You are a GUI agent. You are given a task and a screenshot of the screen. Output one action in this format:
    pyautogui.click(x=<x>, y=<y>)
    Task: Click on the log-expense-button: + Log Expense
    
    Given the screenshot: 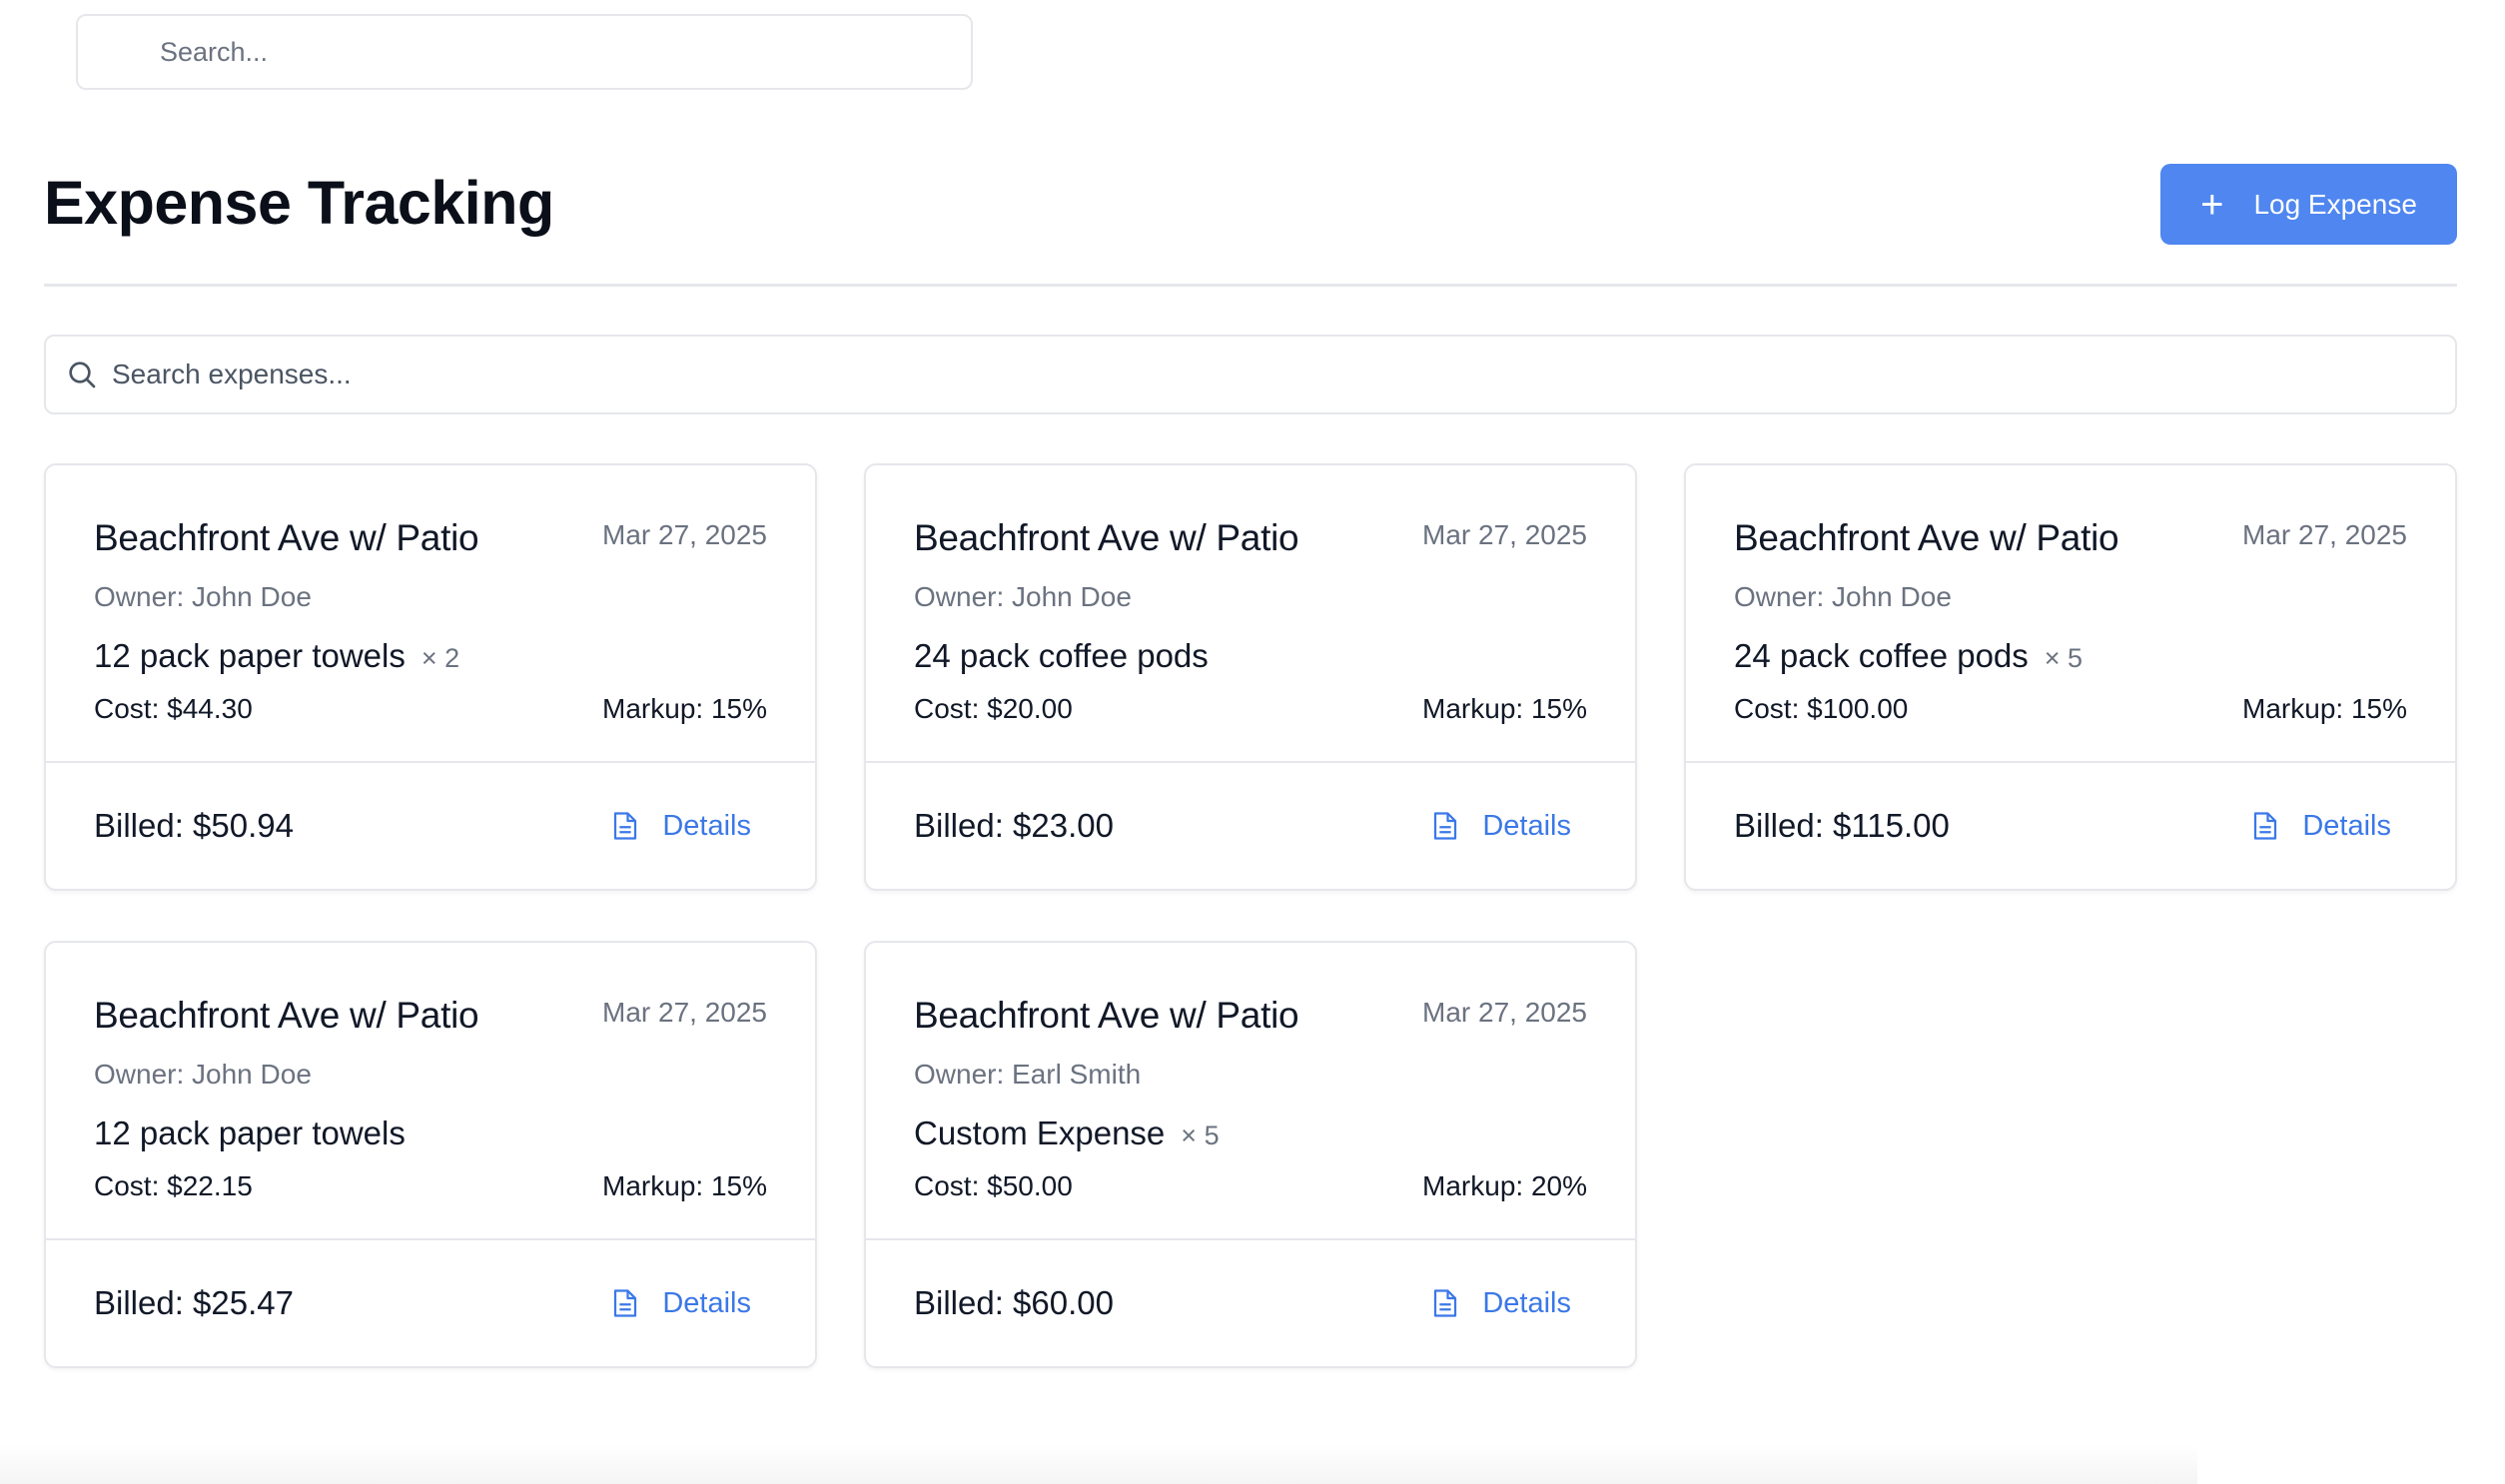 What is the action you would take?
    pyautogui.click(x=2308, y=205)
    